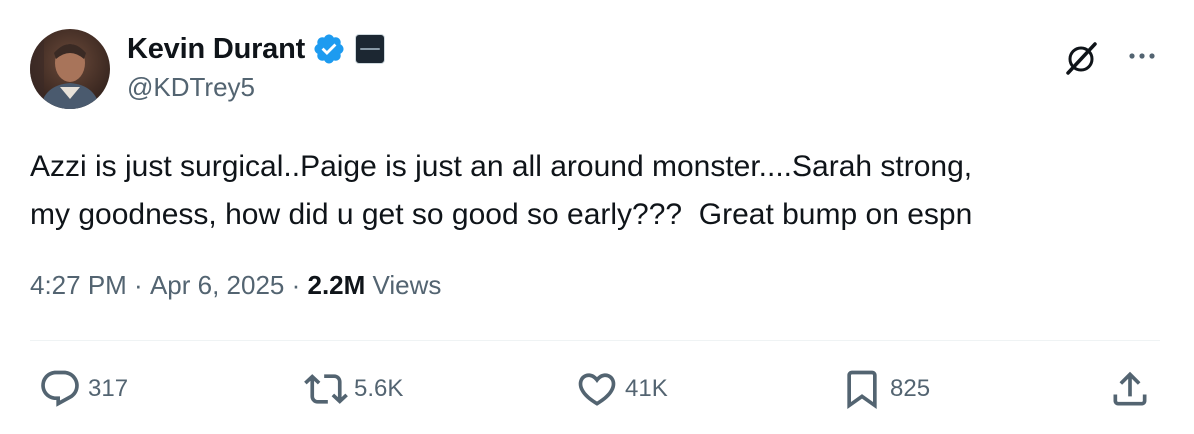 This screenshot has height=434, width=1194. What do you see at coordinates (885, 389) in the screenshot?
I see `bookmark-button: 825` at bounding box center [885, 389].